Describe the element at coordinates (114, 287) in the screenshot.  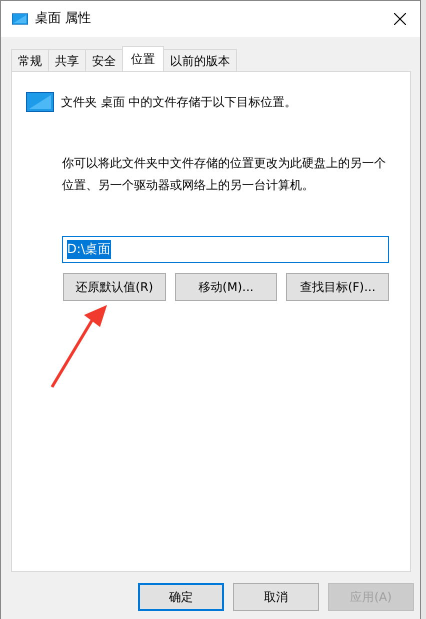
I see `dialog-button: 还原默认值(R)` at that location.